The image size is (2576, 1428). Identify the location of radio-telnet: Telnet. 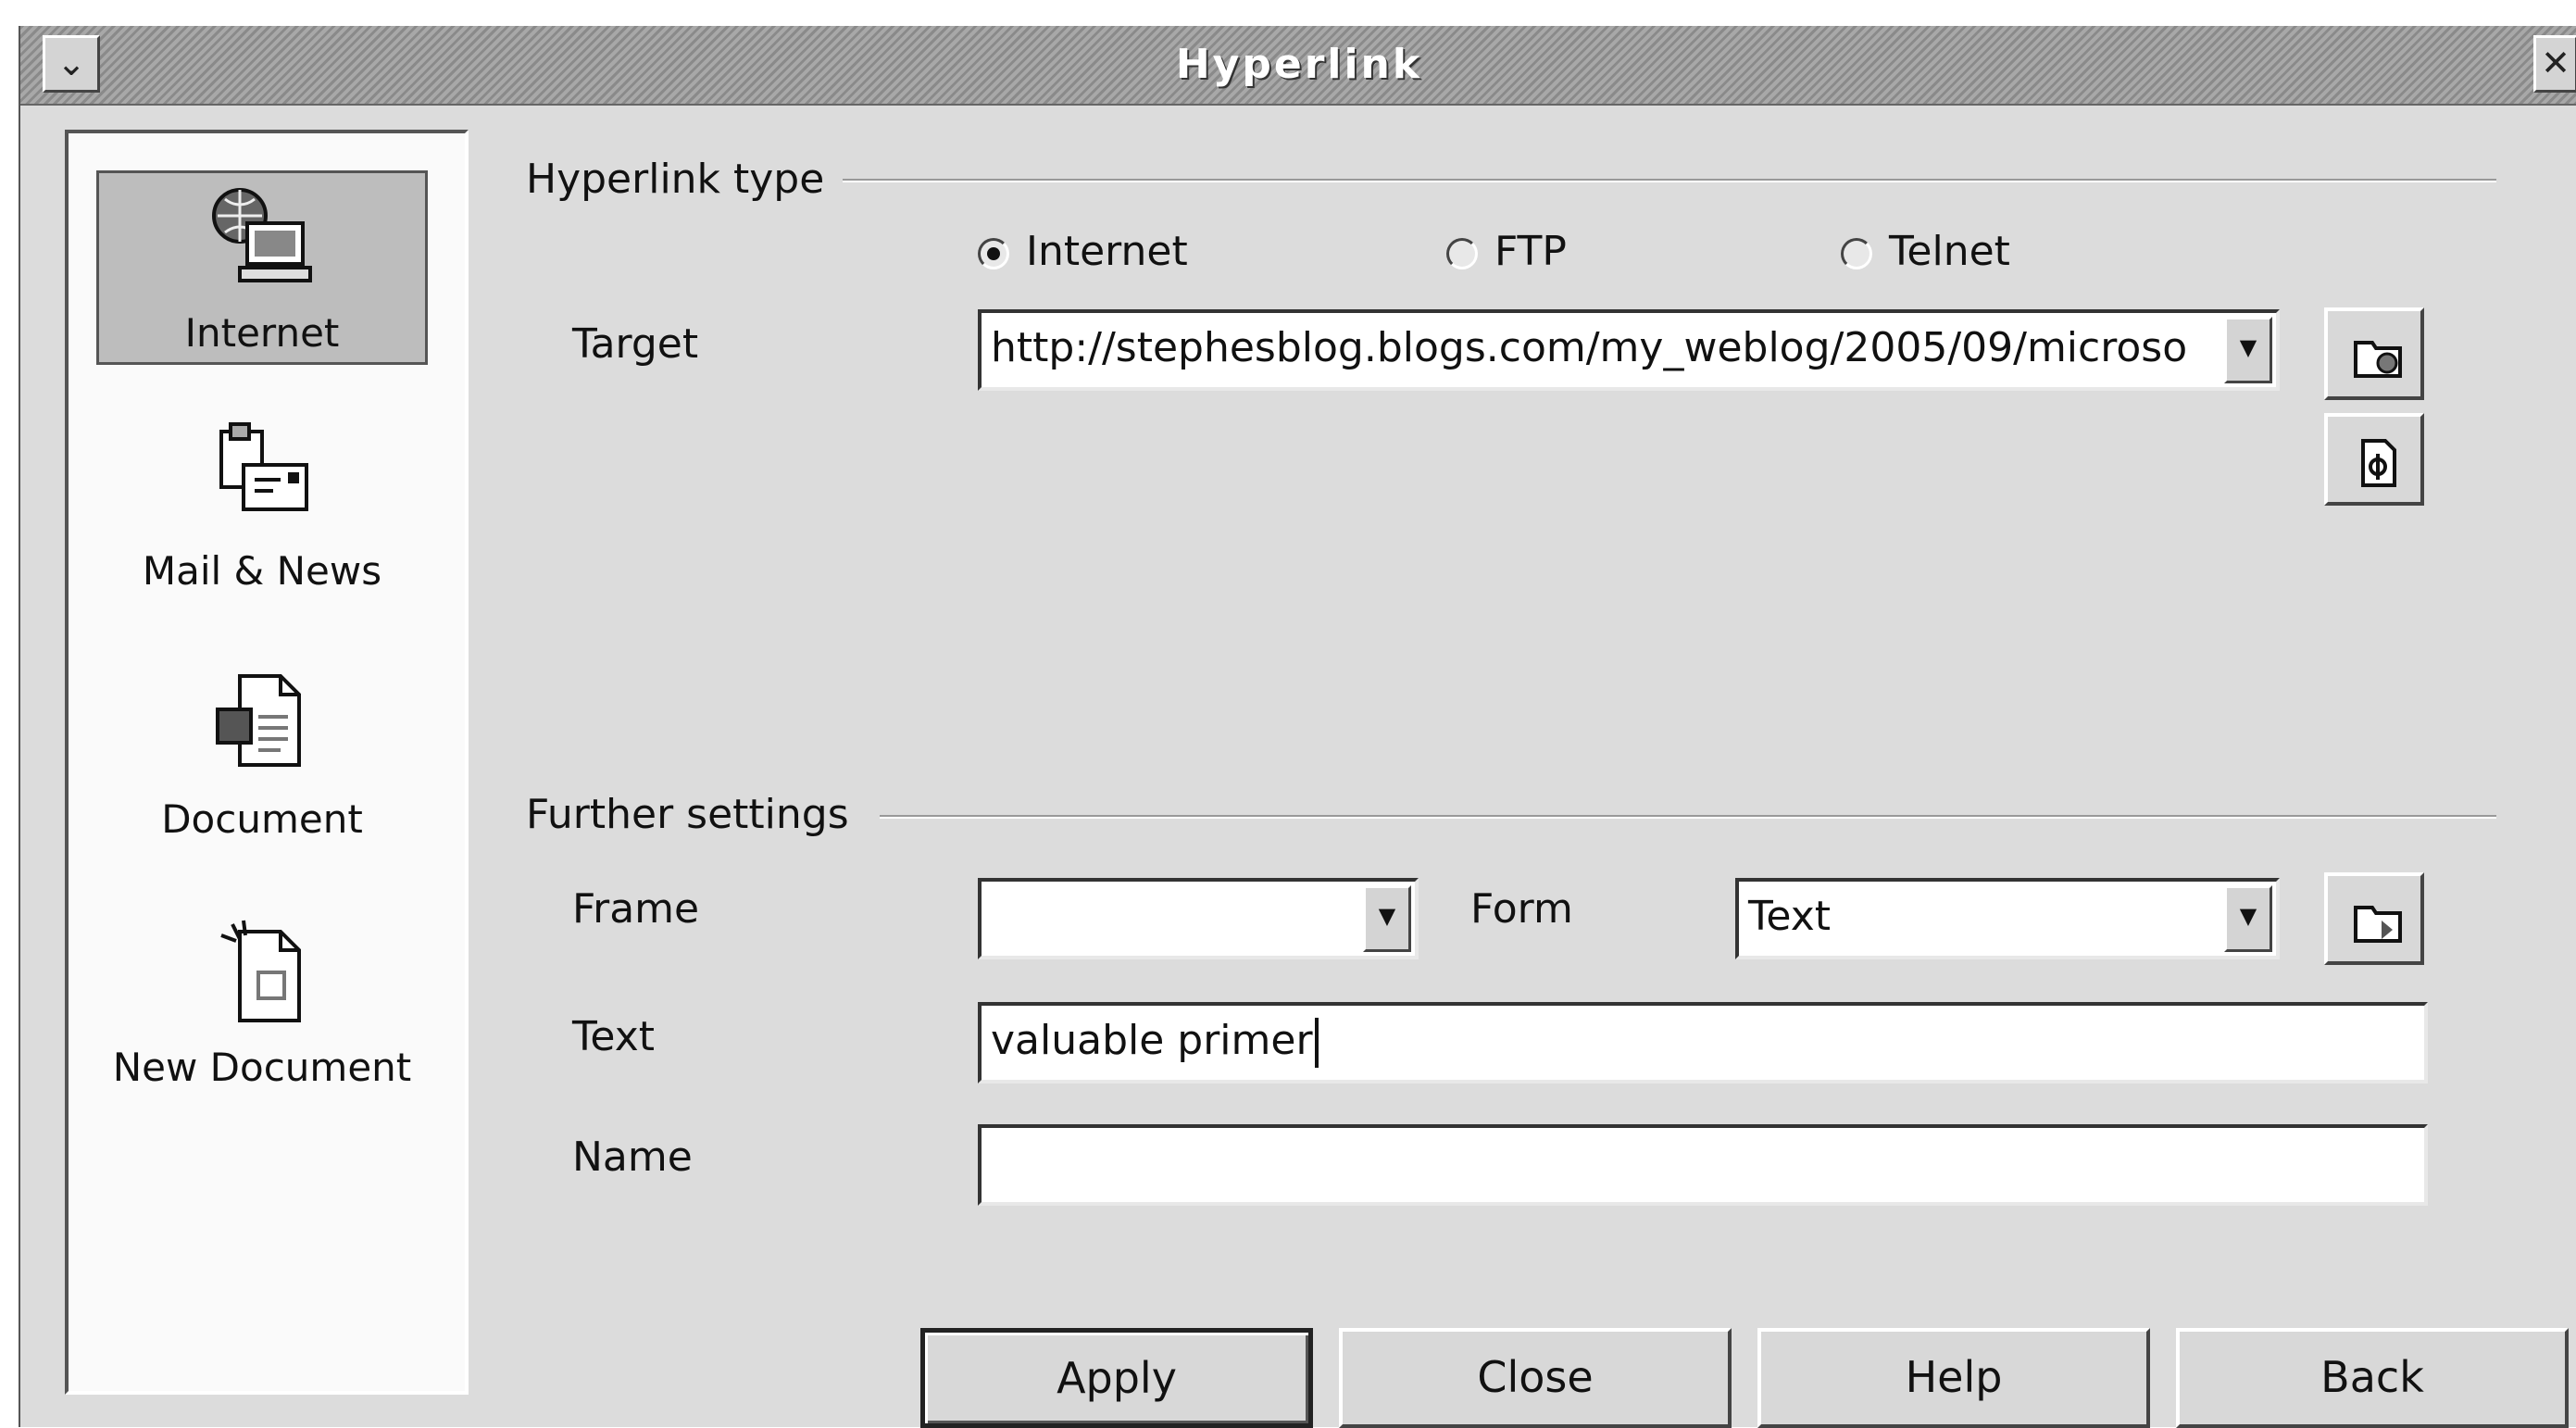
(1925, 251).